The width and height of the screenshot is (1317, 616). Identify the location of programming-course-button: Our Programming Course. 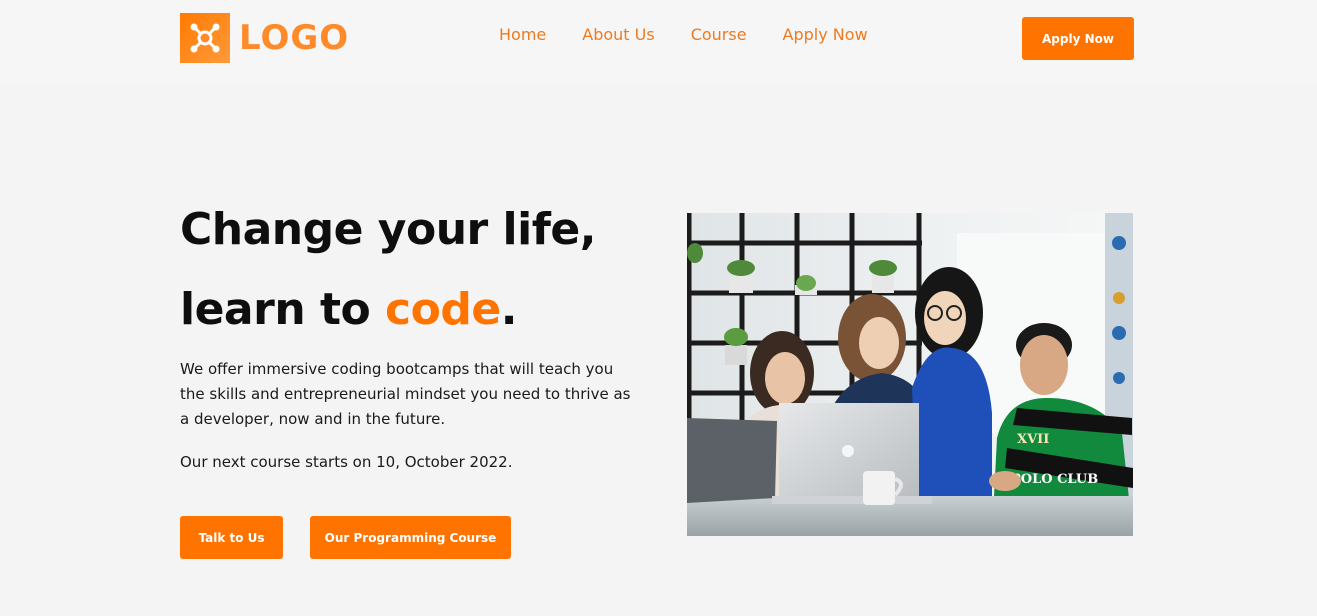
(410, 537).